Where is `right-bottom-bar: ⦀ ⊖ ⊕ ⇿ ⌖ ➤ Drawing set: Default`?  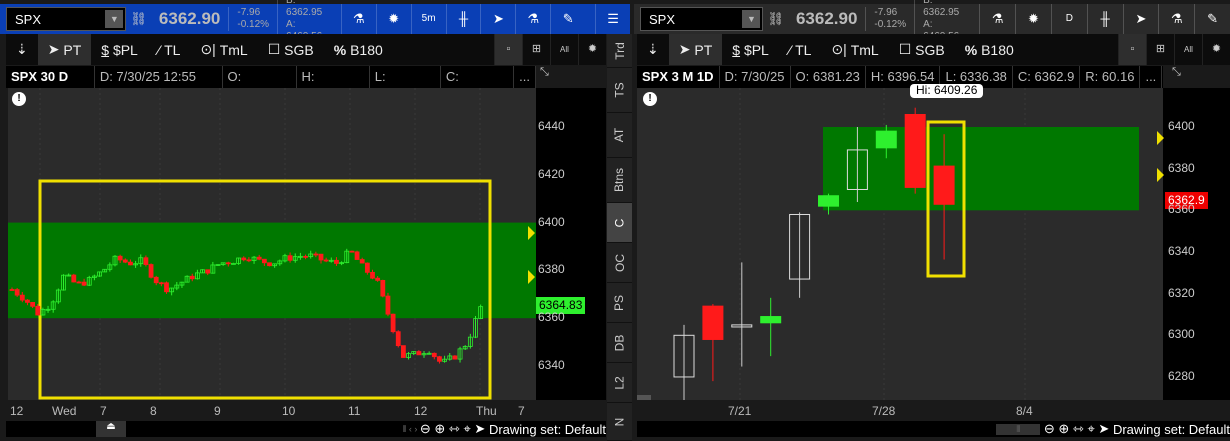 right-bottom-bar: ⦀ ⊖ ⊕ ⇿ ⌖ ➤ Drawing set: Default is located at coordinates (933, 429).